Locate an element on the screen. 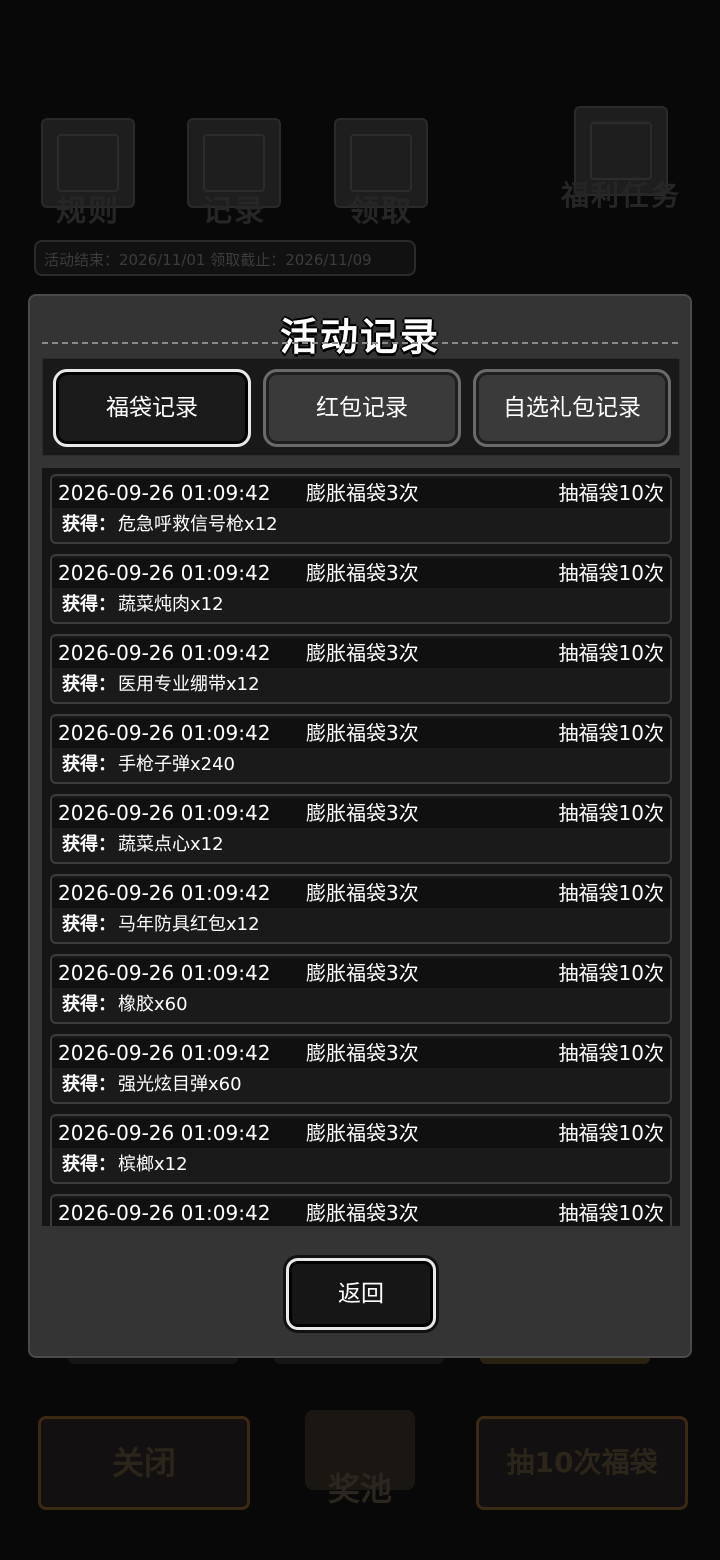  claim-label: 领取 is located at coordinates (381, 211).